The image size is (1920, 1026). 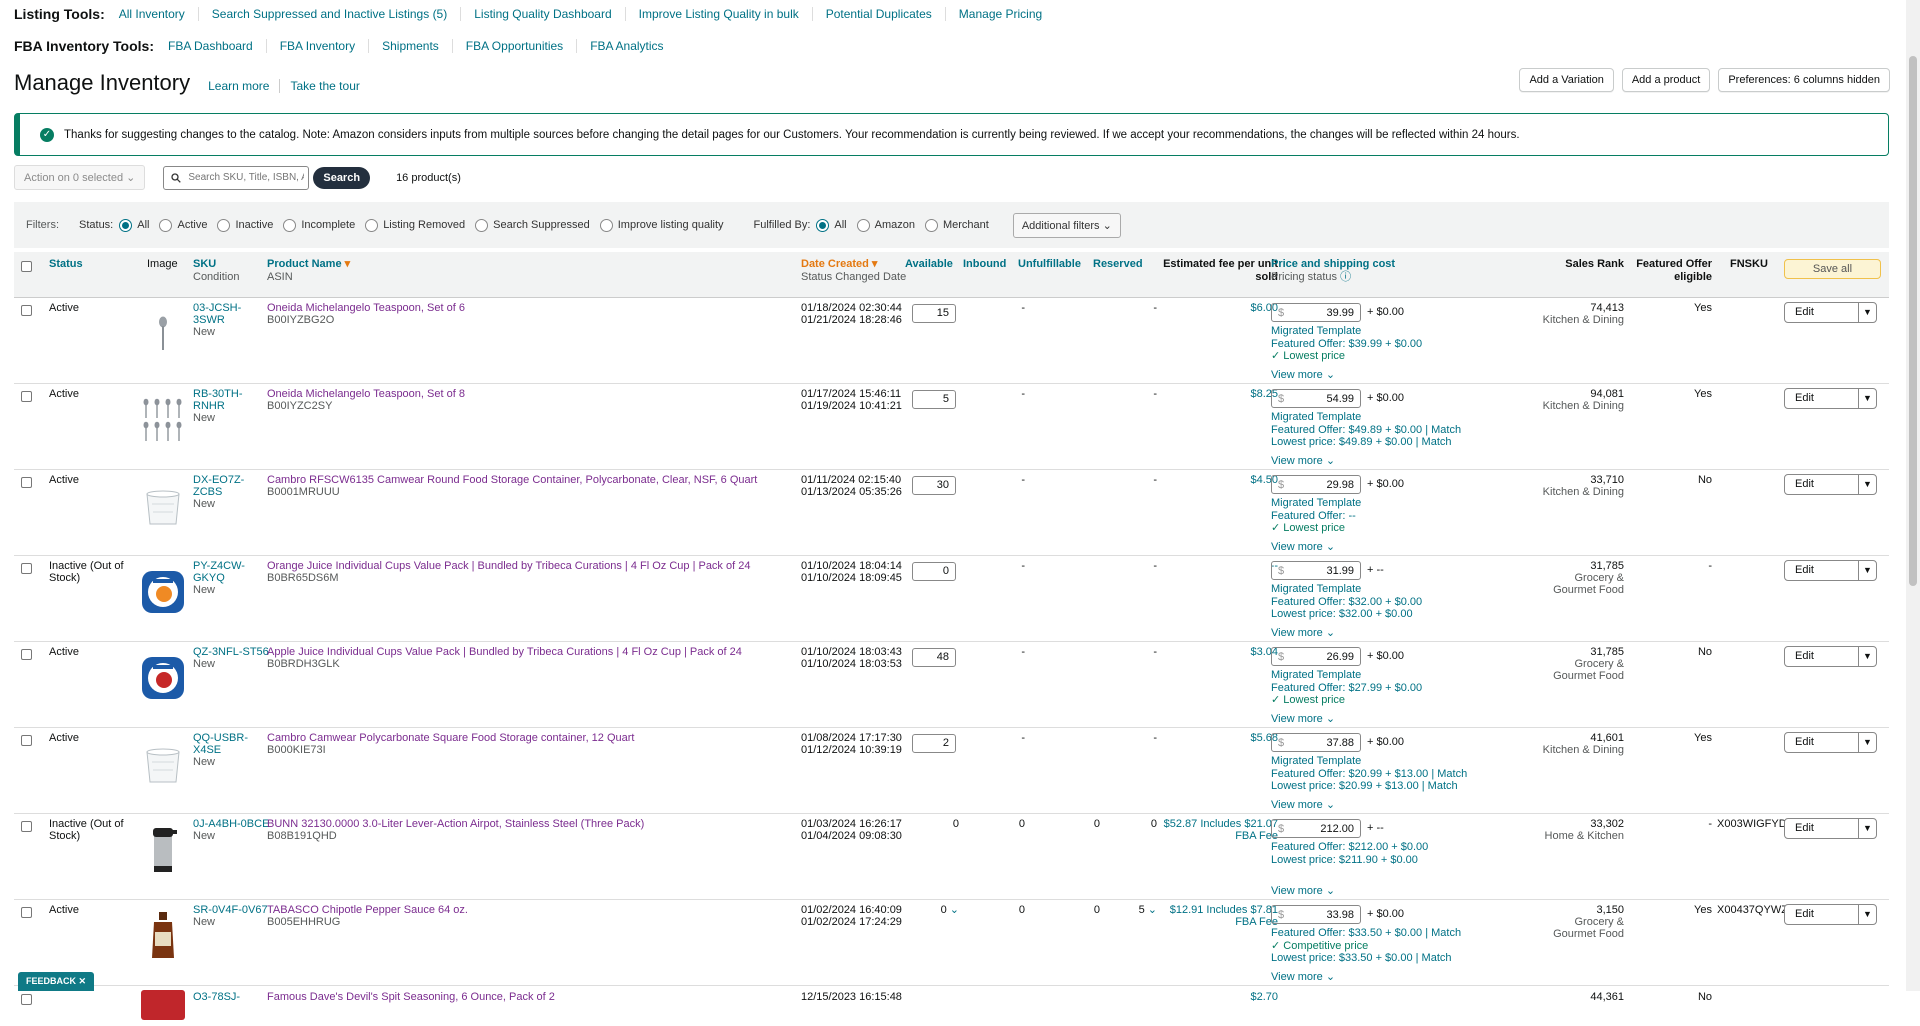 I want to click on lowest-price: Lowest price: $20.99 + $13.00 | Match, so click(x=1369, y=786).